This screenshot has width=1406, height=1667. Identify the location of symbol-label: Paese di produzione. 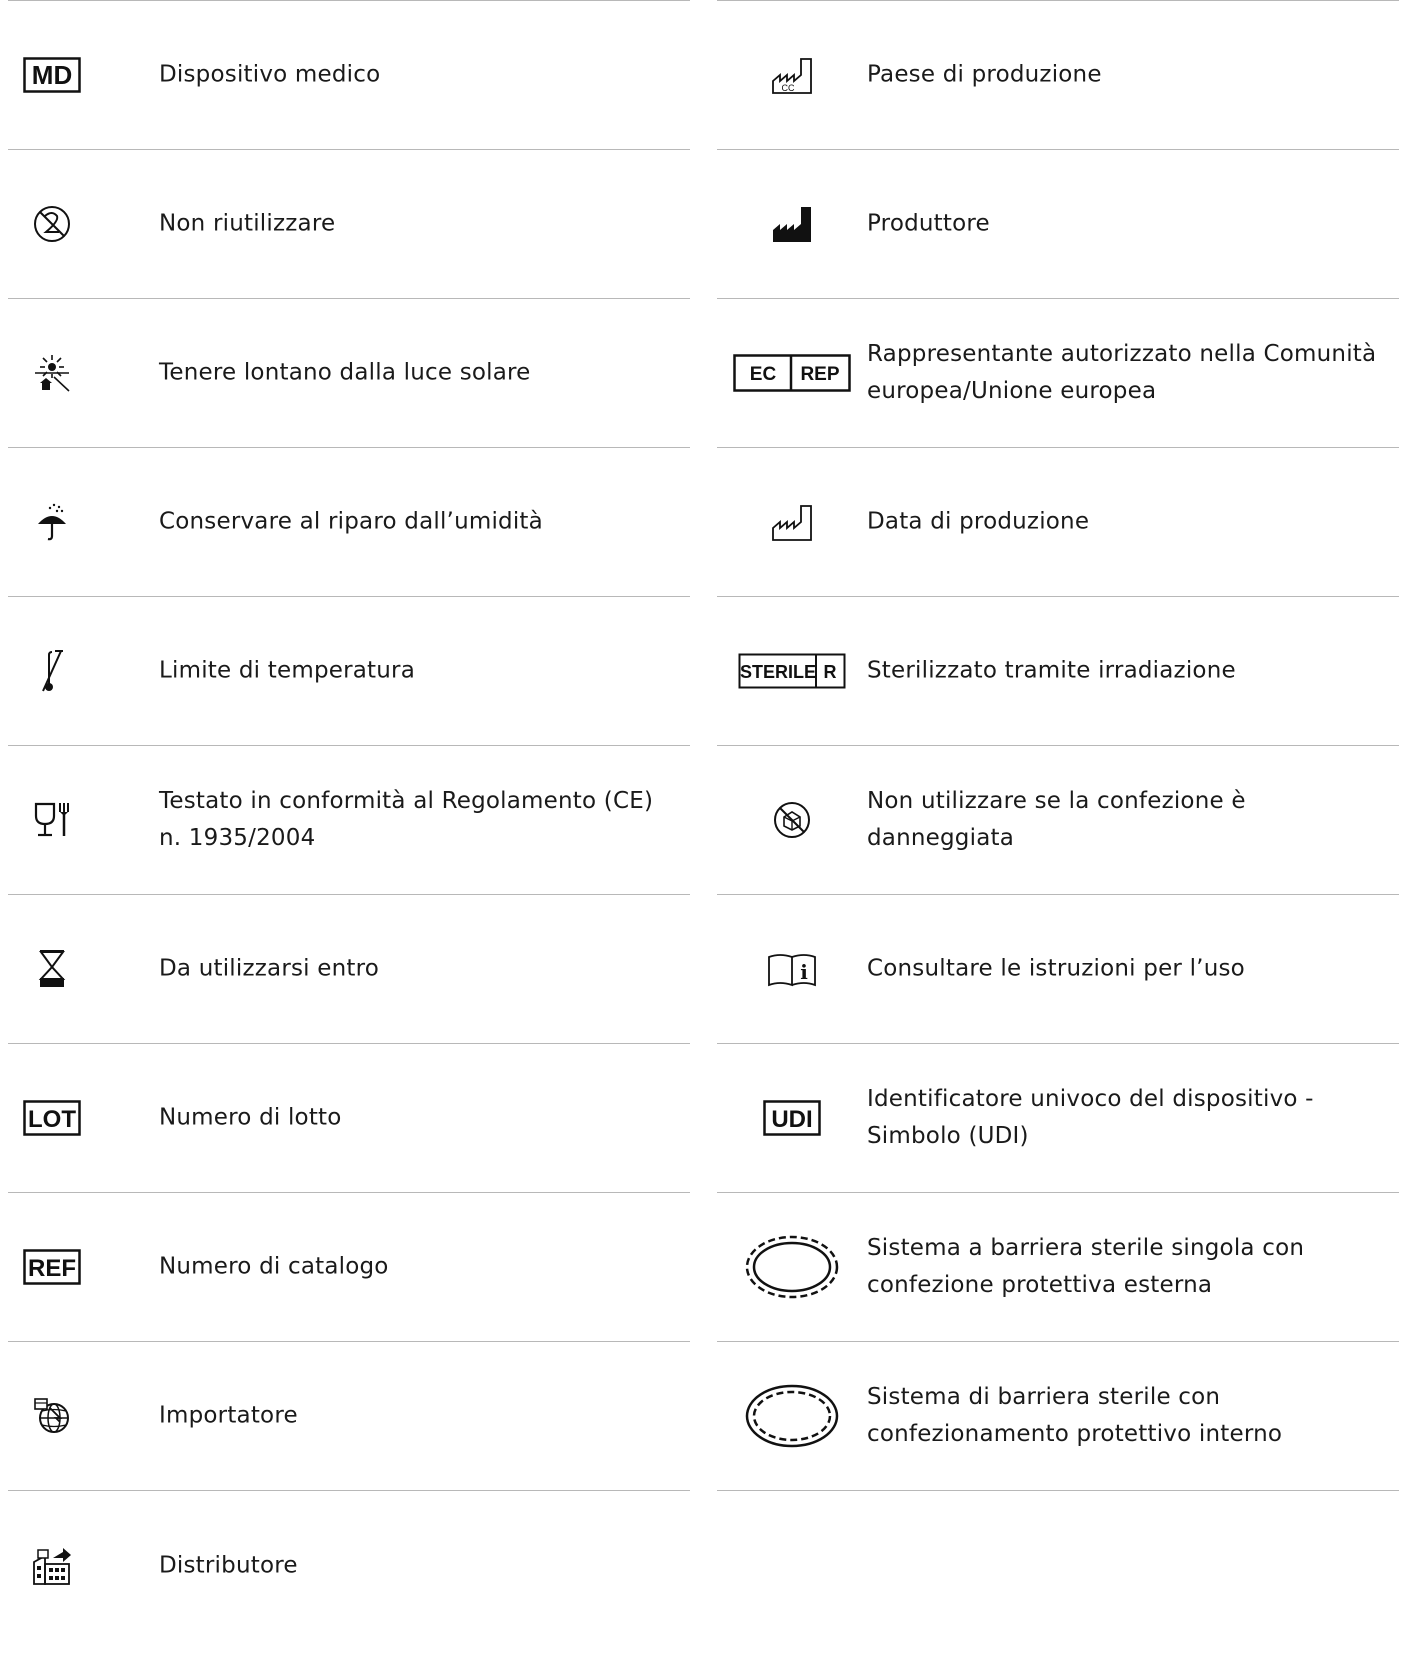
(984, 74).